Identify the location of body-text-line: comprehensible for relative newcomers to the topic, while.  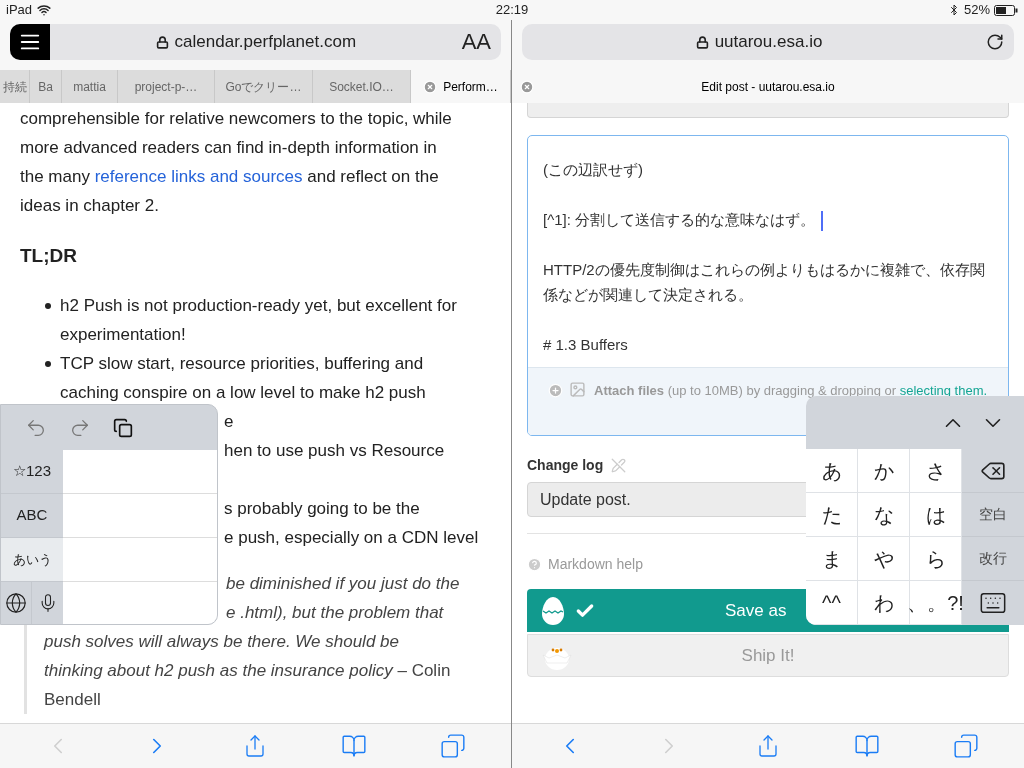
(236, 119).